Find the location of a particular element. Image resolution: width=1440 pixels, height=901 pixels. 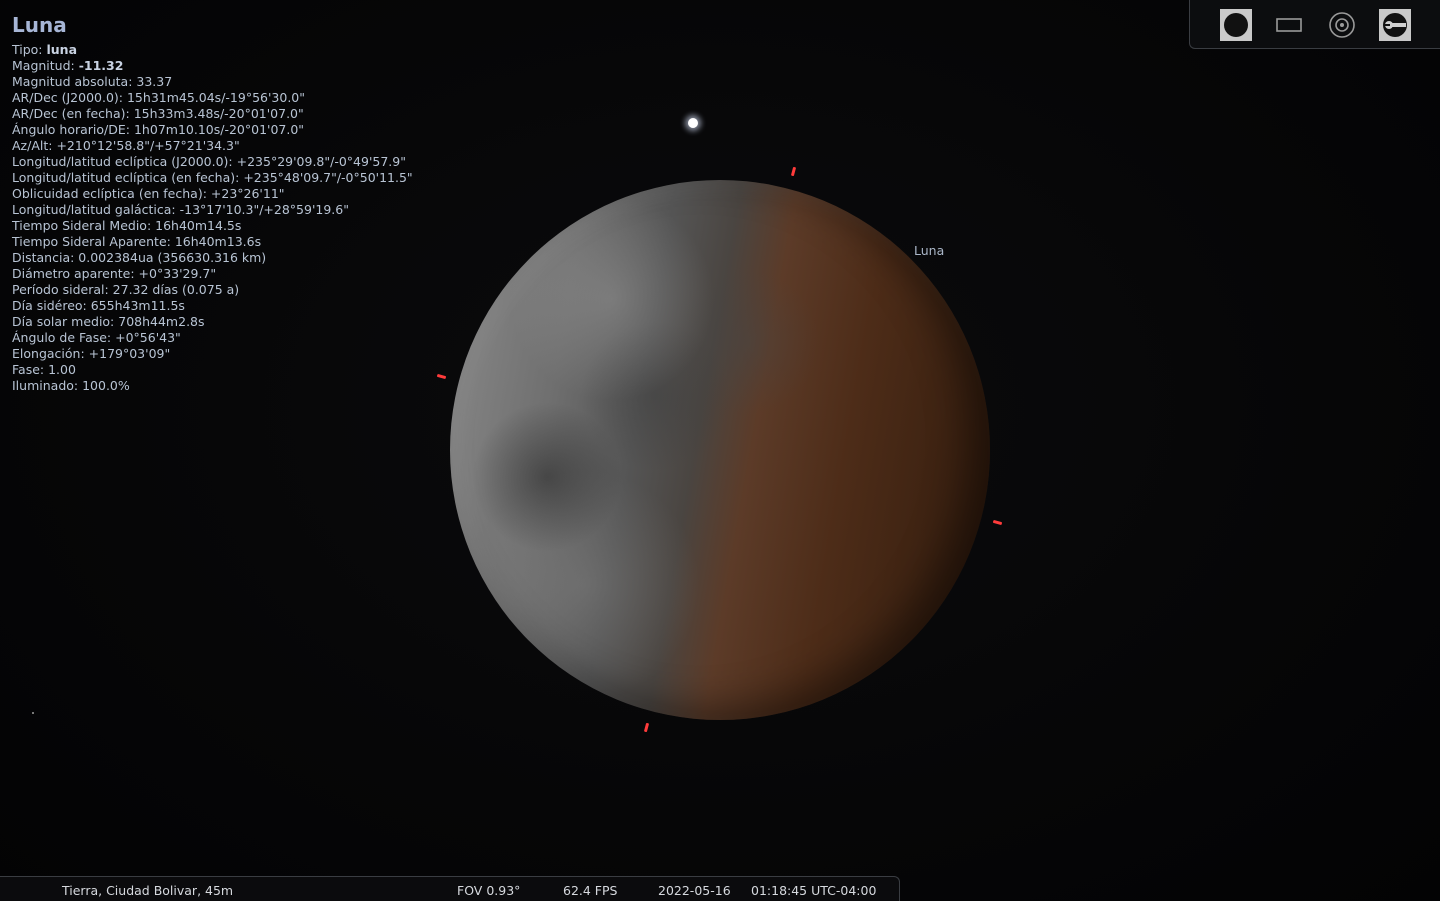

info-line: Az/Alt: +210°12'58.8"/+57°21'34.3" is located at coordinates (212, 146).